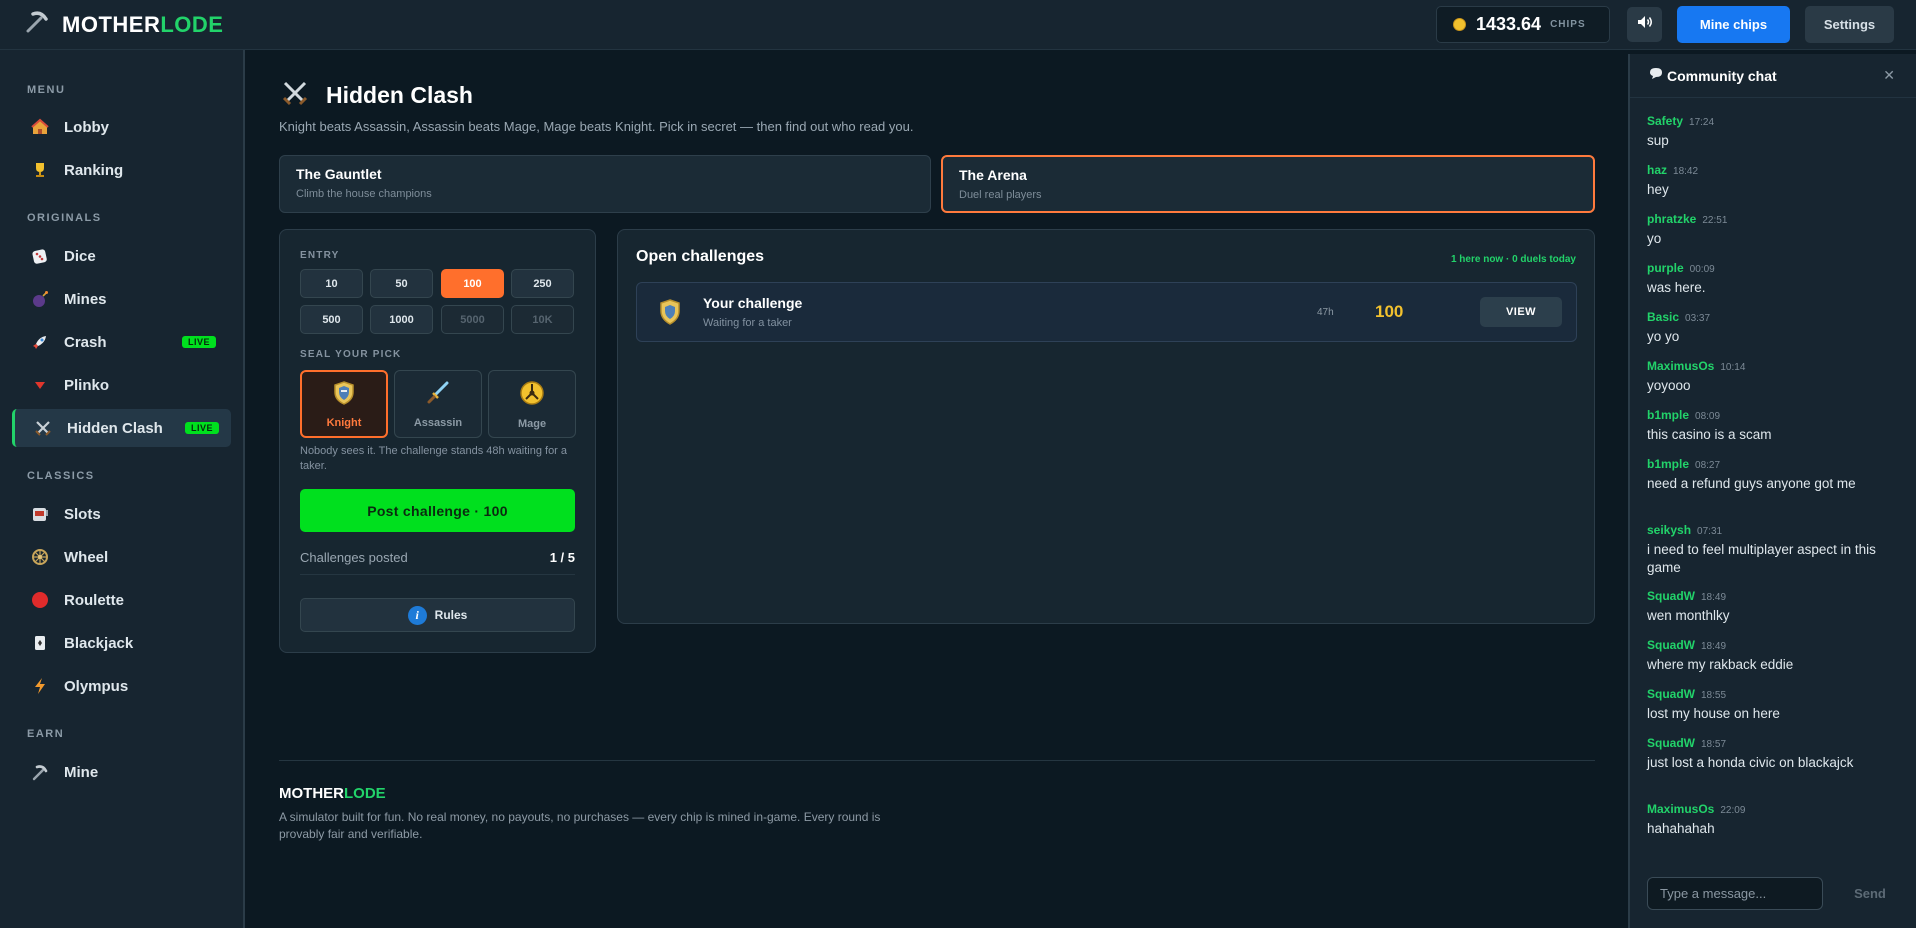 This screenshot has height=928, width=1916. What do you see at coordinates (1762, 606) in the screenshot?
I see `chat-message: SquadW 18:49 wen monthlky` at bounding box center [1762, 606].